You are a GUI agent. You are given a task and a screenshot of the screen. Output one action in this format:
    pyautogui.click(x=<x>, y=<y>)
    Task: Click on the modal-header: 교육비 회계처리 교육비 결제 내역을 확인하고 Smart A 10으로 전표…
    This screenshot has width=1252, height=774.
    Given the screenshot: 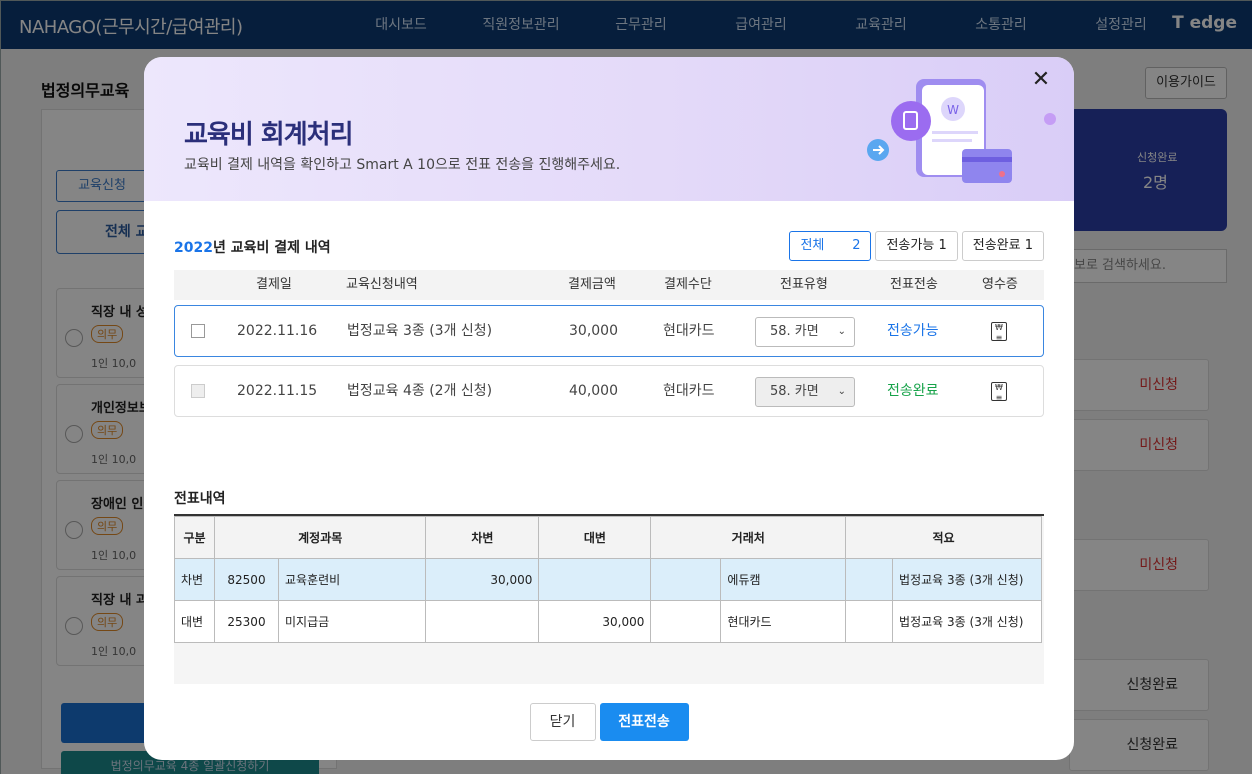 What is the action you would take?
    pyautogui.click(x=609, y=129)
    